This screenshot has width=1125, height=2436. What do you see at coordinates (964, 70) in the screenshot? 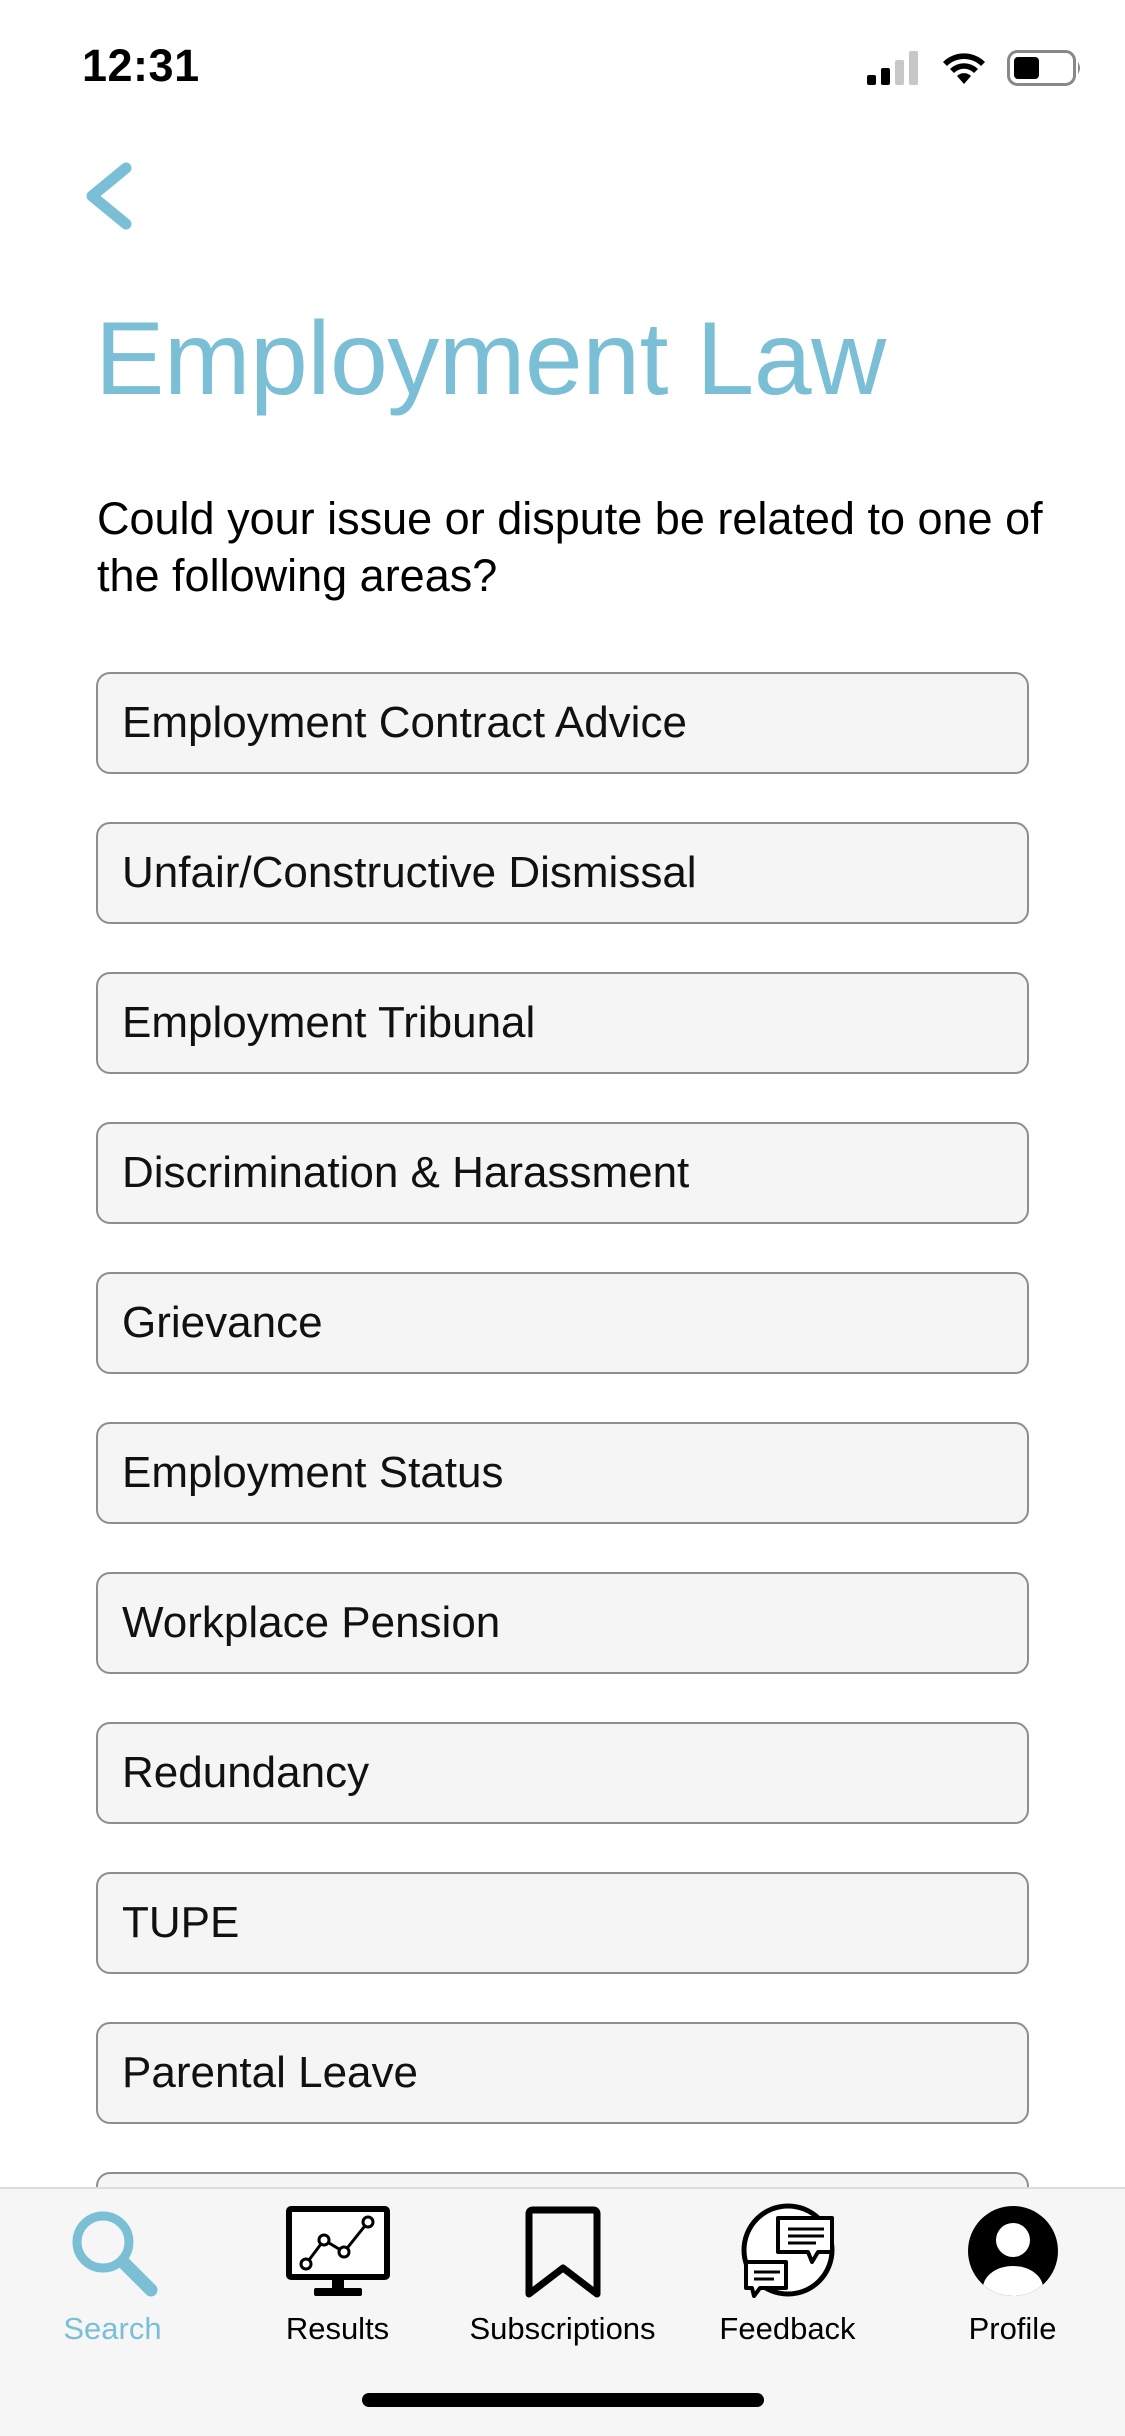
I see `wifi-icon` at bounding box center [964, 70].